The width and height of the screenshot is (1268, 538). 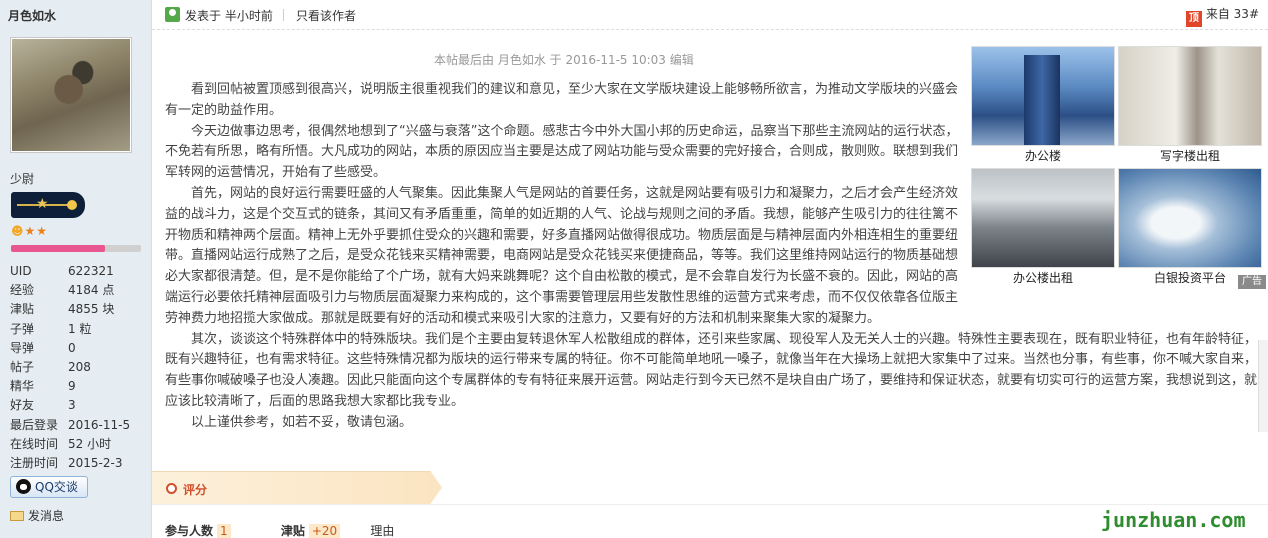 I want to click on user-stat-row: 帖子 208, so click(x=70, y=367).